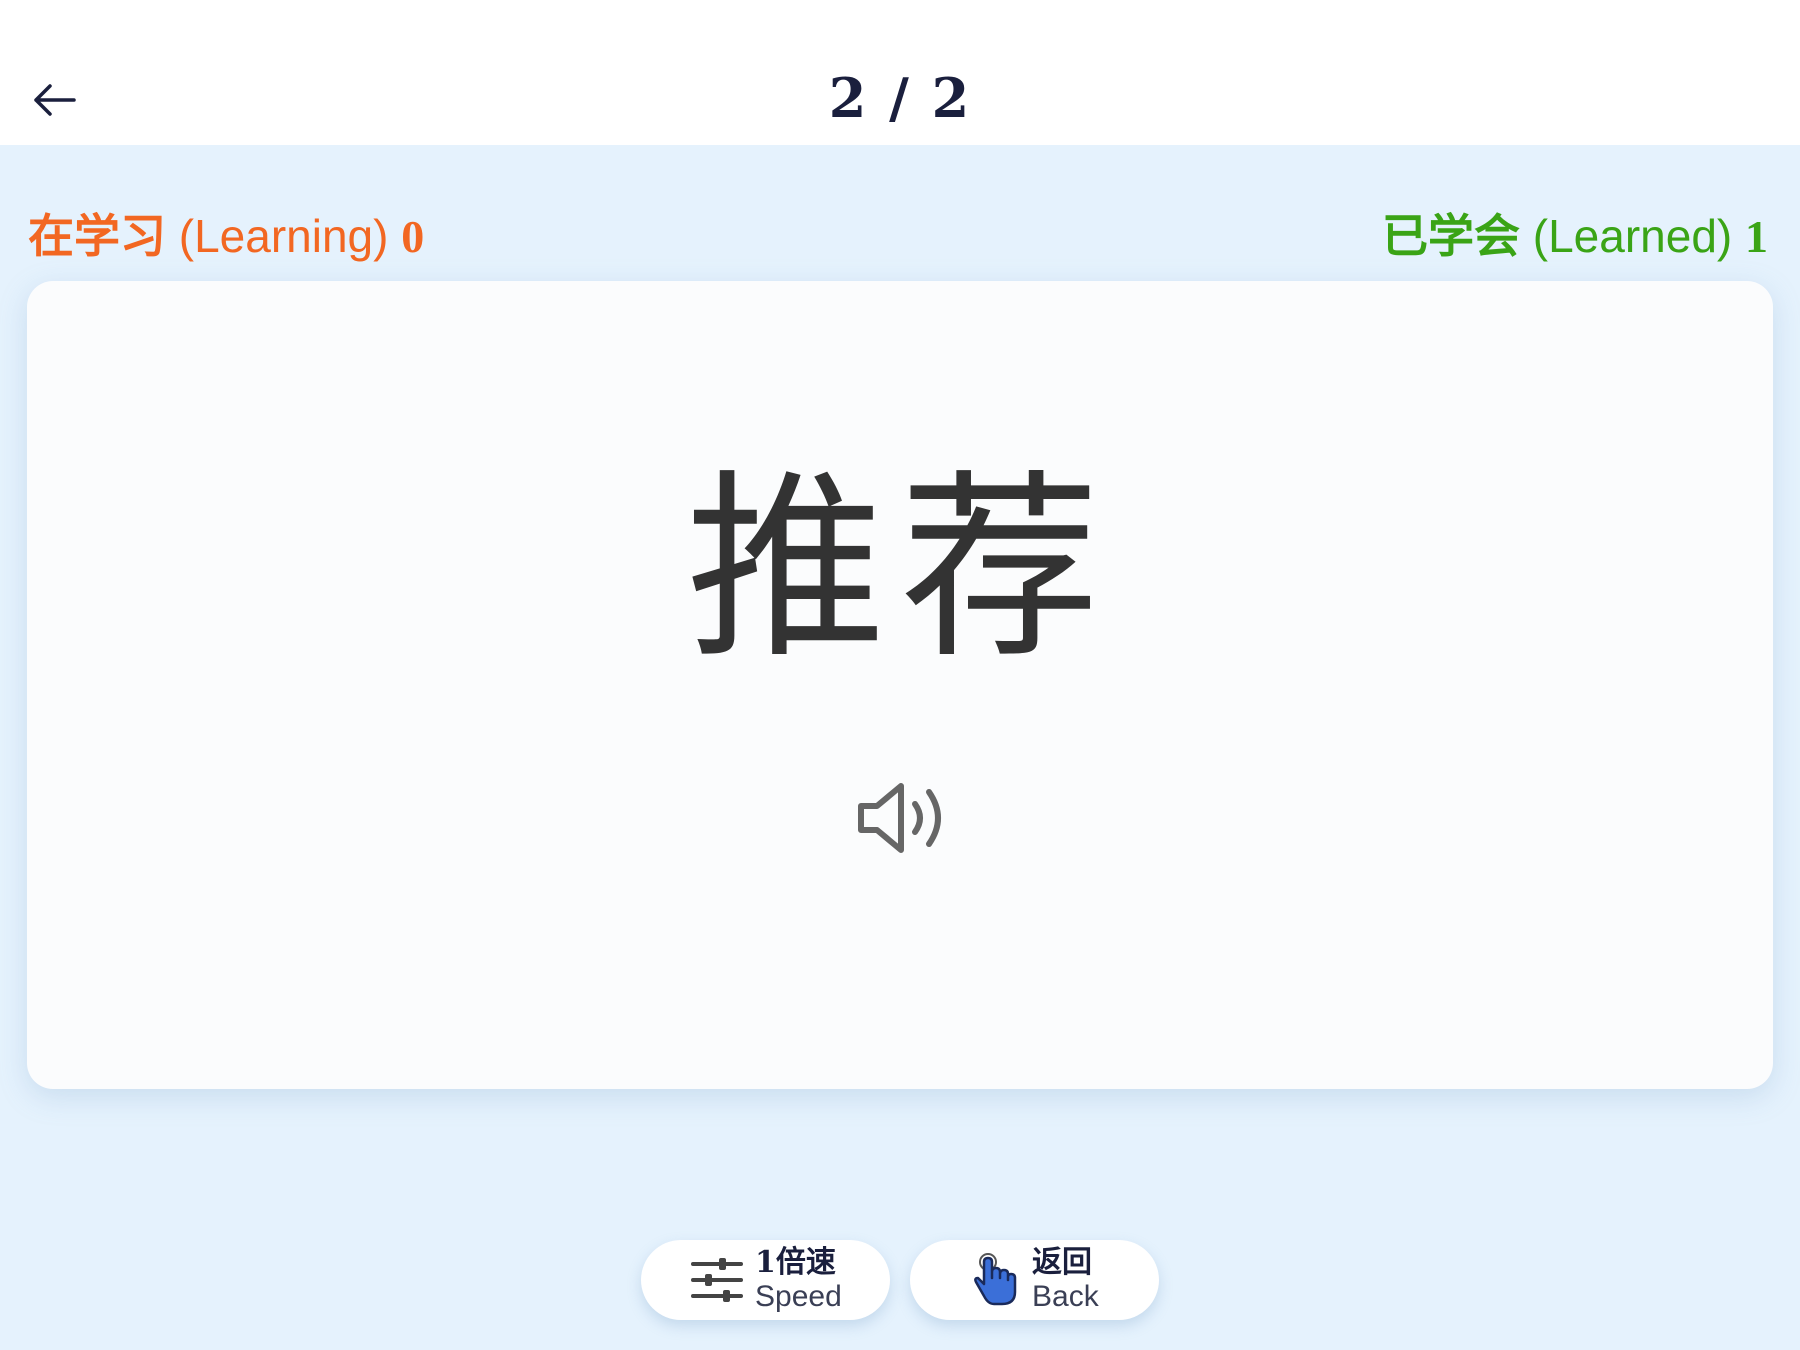  I want to click on speed-label-en: Speed, so click(798, 1296).